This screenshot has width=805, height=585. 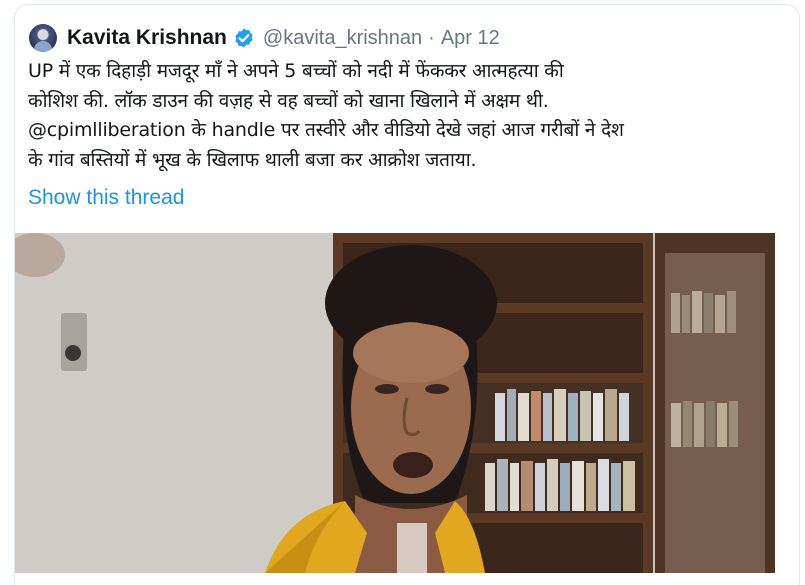 I want to click on author-avatar, so click(x=43, y=38).